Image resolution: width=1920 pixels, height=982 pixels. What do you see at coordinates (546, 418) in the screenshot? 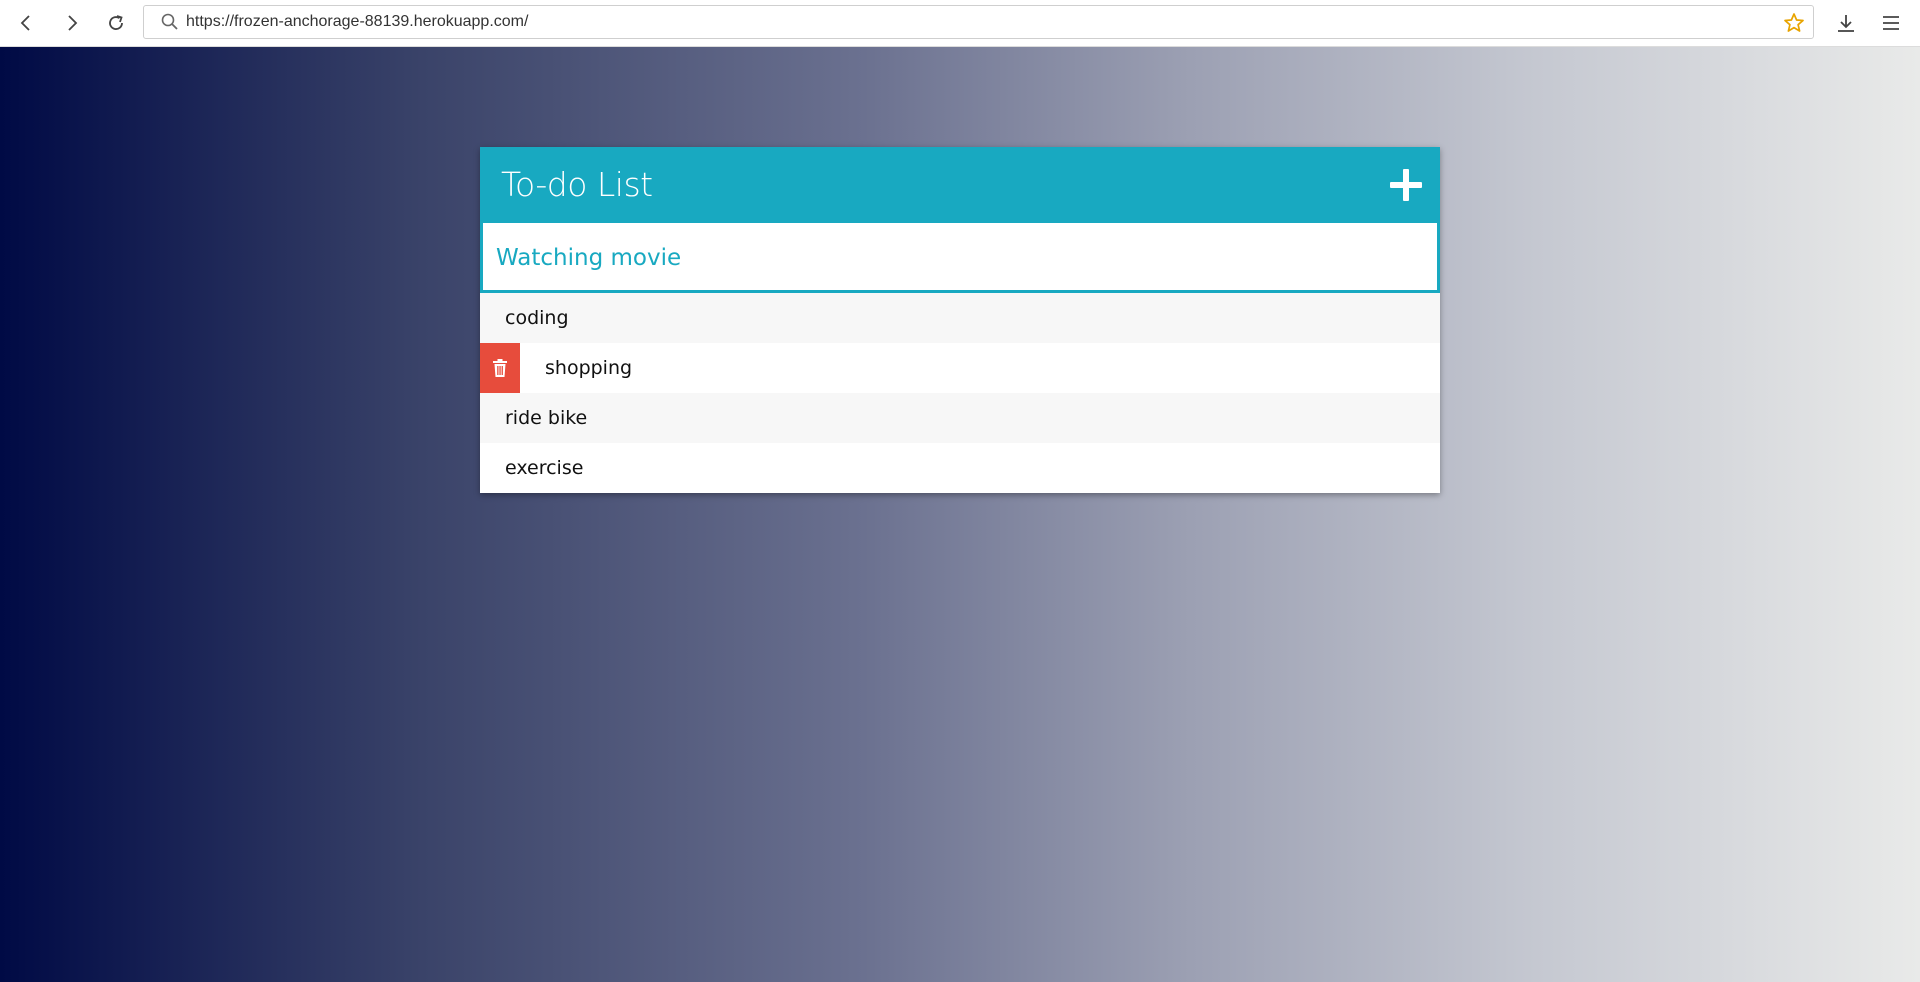
I see `todo-item-text: ride bike` at bounding box center [546, 418].